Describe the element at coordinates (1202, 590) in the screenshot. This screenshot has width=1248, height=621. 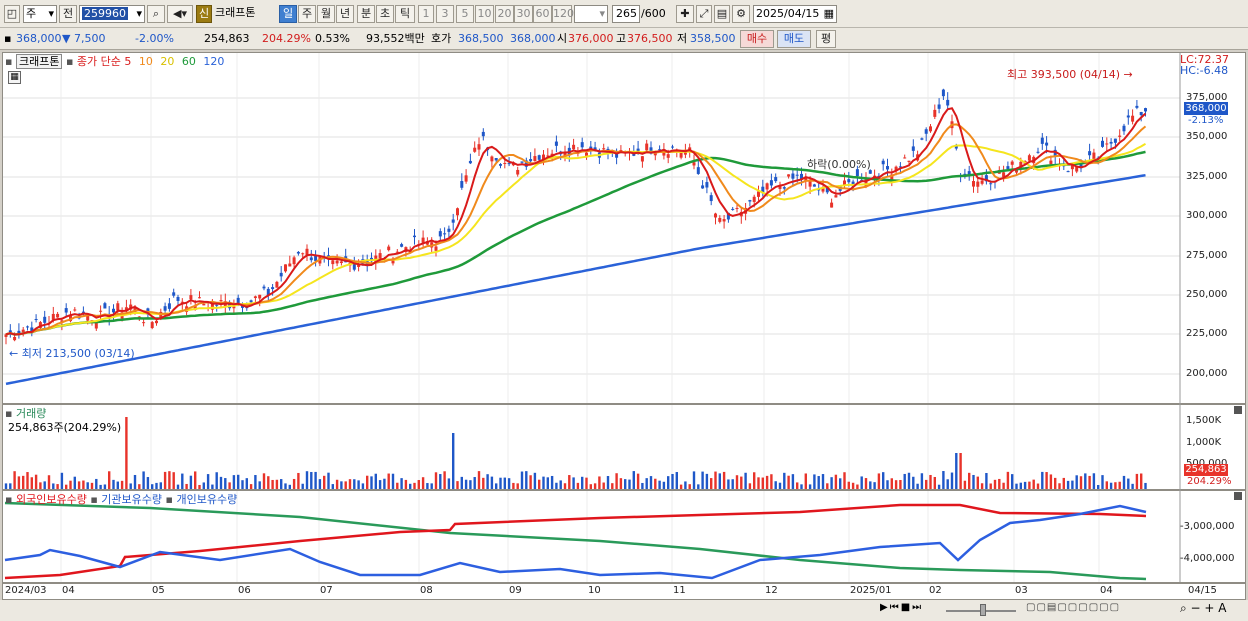
I see `x-tick-right: 04/15` at that location.